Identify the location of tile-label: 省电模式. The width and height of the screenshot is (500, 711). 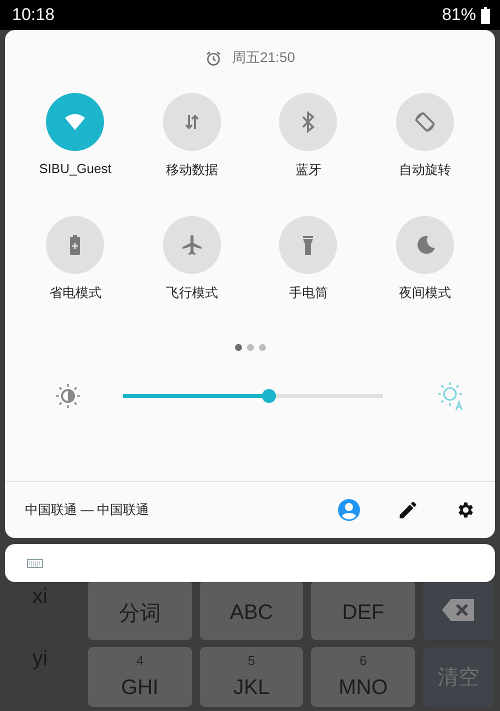
(75, 293).